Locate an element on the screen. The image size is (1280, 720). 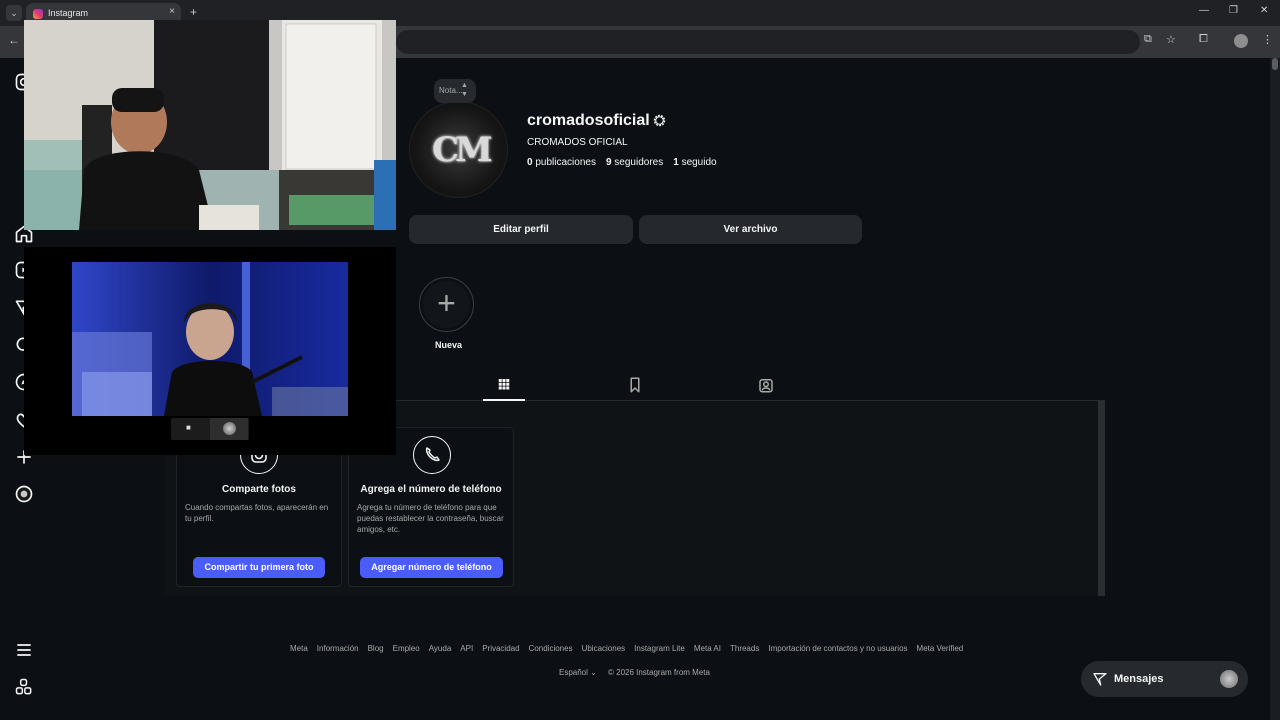
messages-label: Mensajes is located at coordinates (1139, 679).